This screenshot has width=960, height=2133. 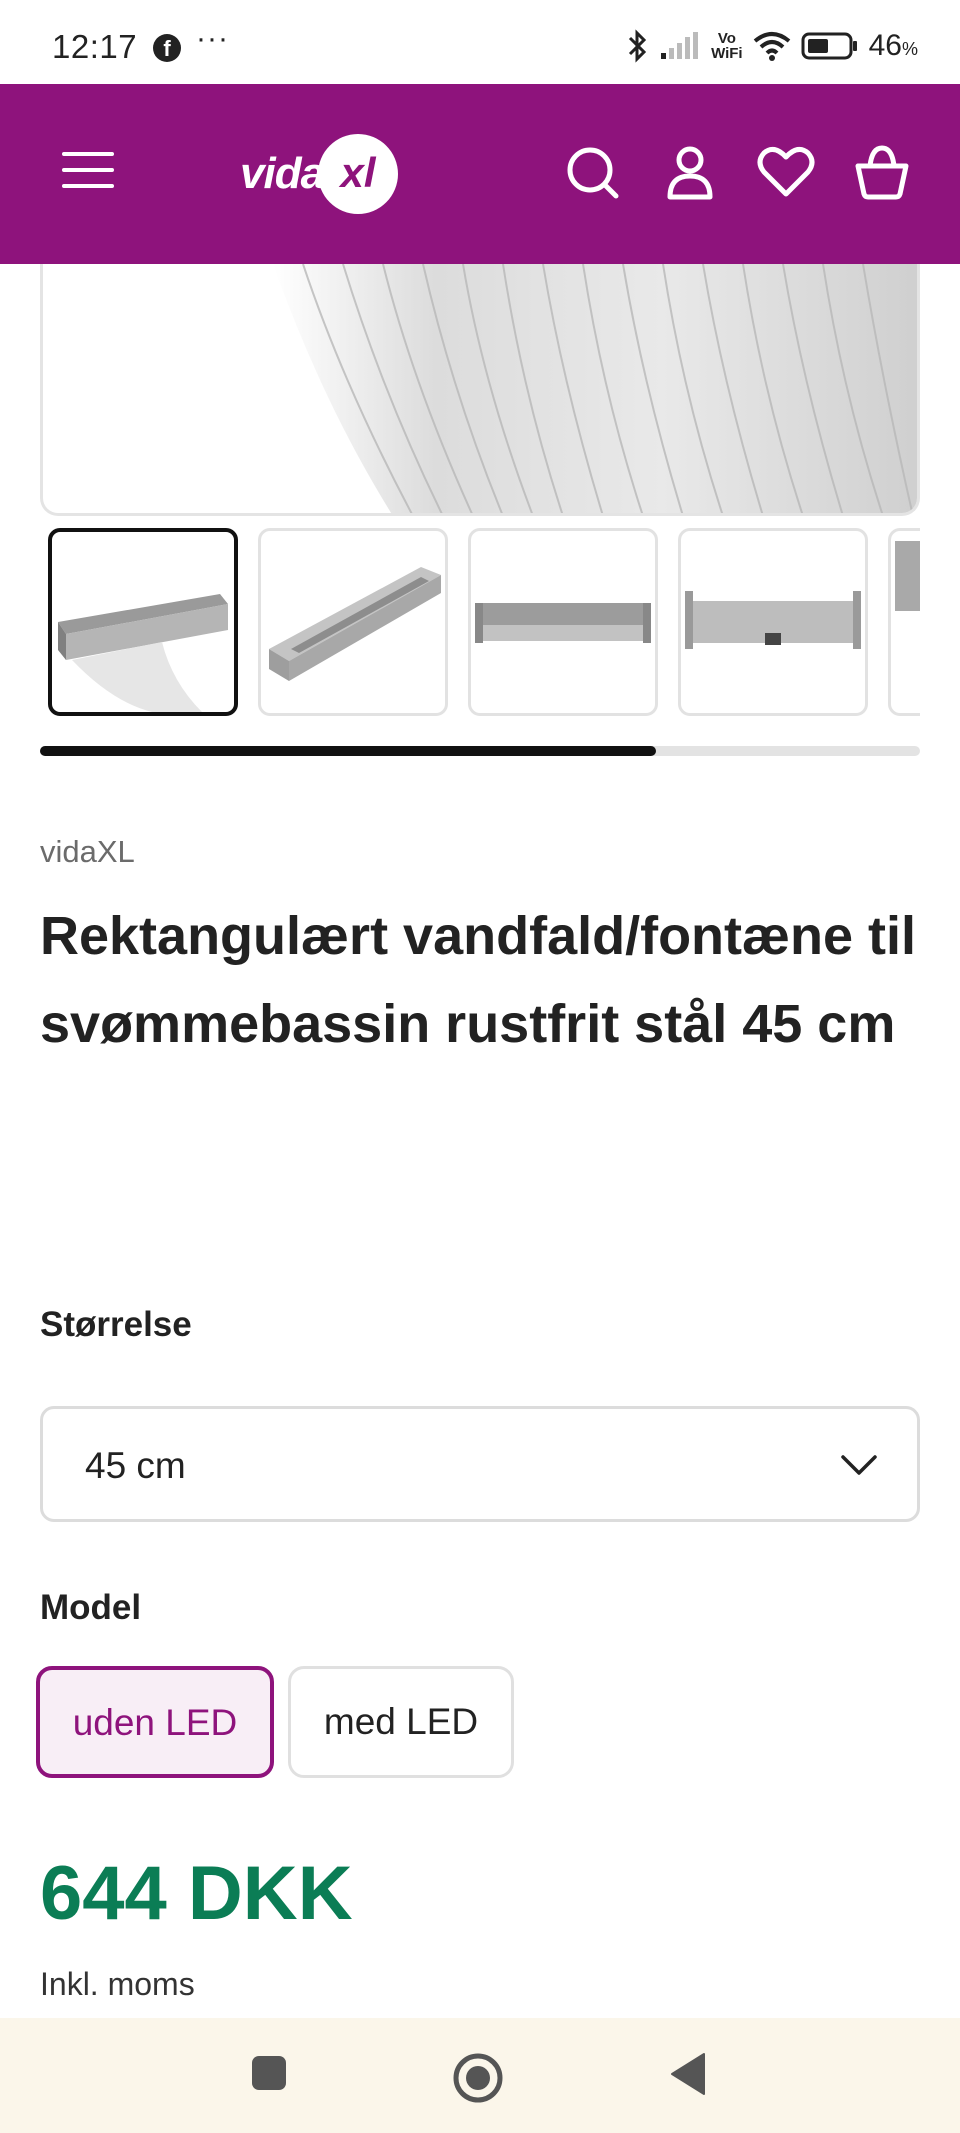 What do you see at coordinates (358, 174) in the screenshot?
I see `logo-badge: xl` at bounding box center [358, 174].